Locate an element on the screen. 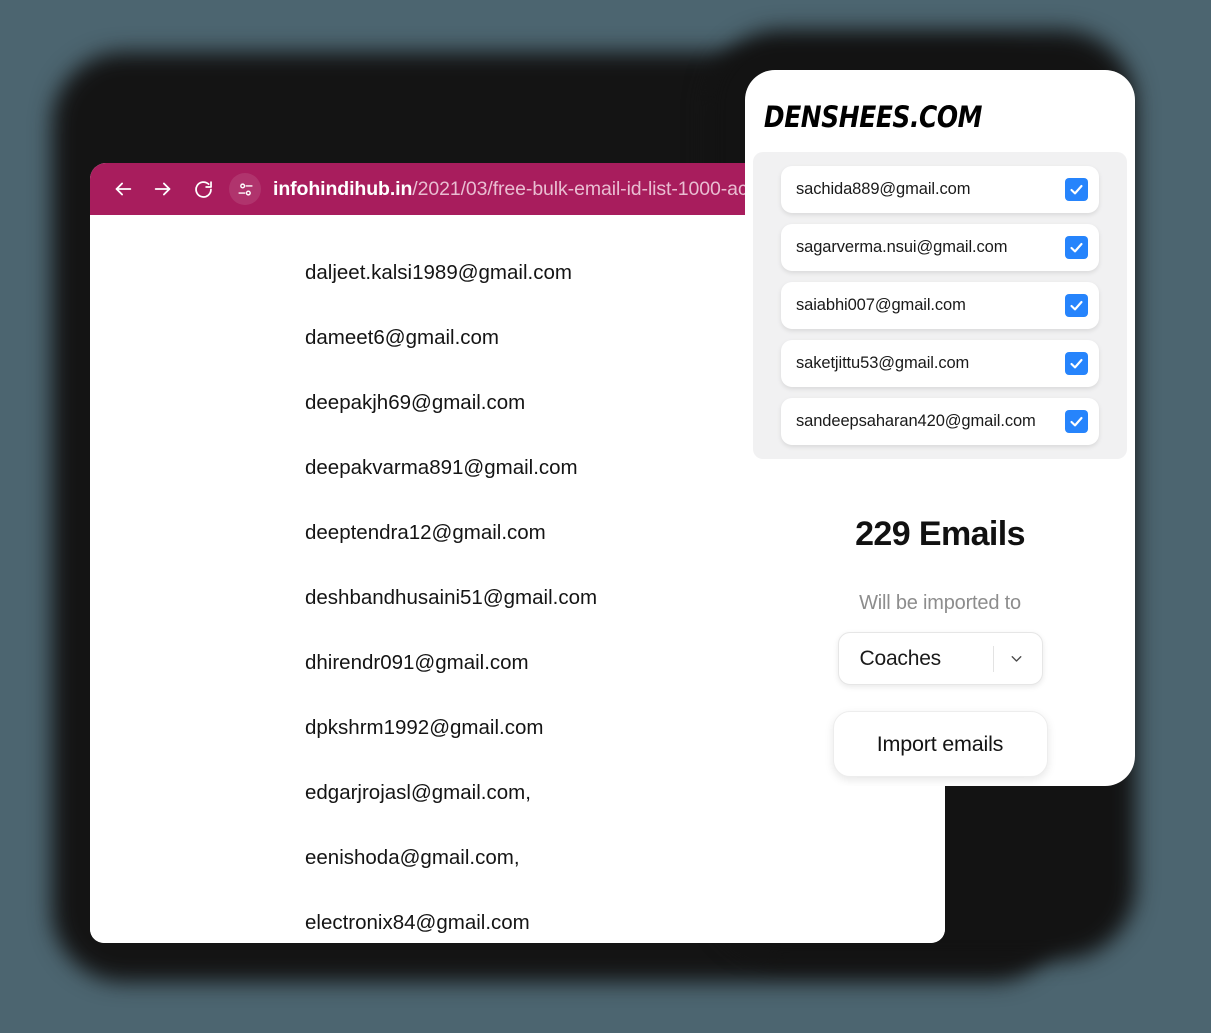 This screenshot has height=1033, width=1211. forward-button is located at coordinates (163, 189).